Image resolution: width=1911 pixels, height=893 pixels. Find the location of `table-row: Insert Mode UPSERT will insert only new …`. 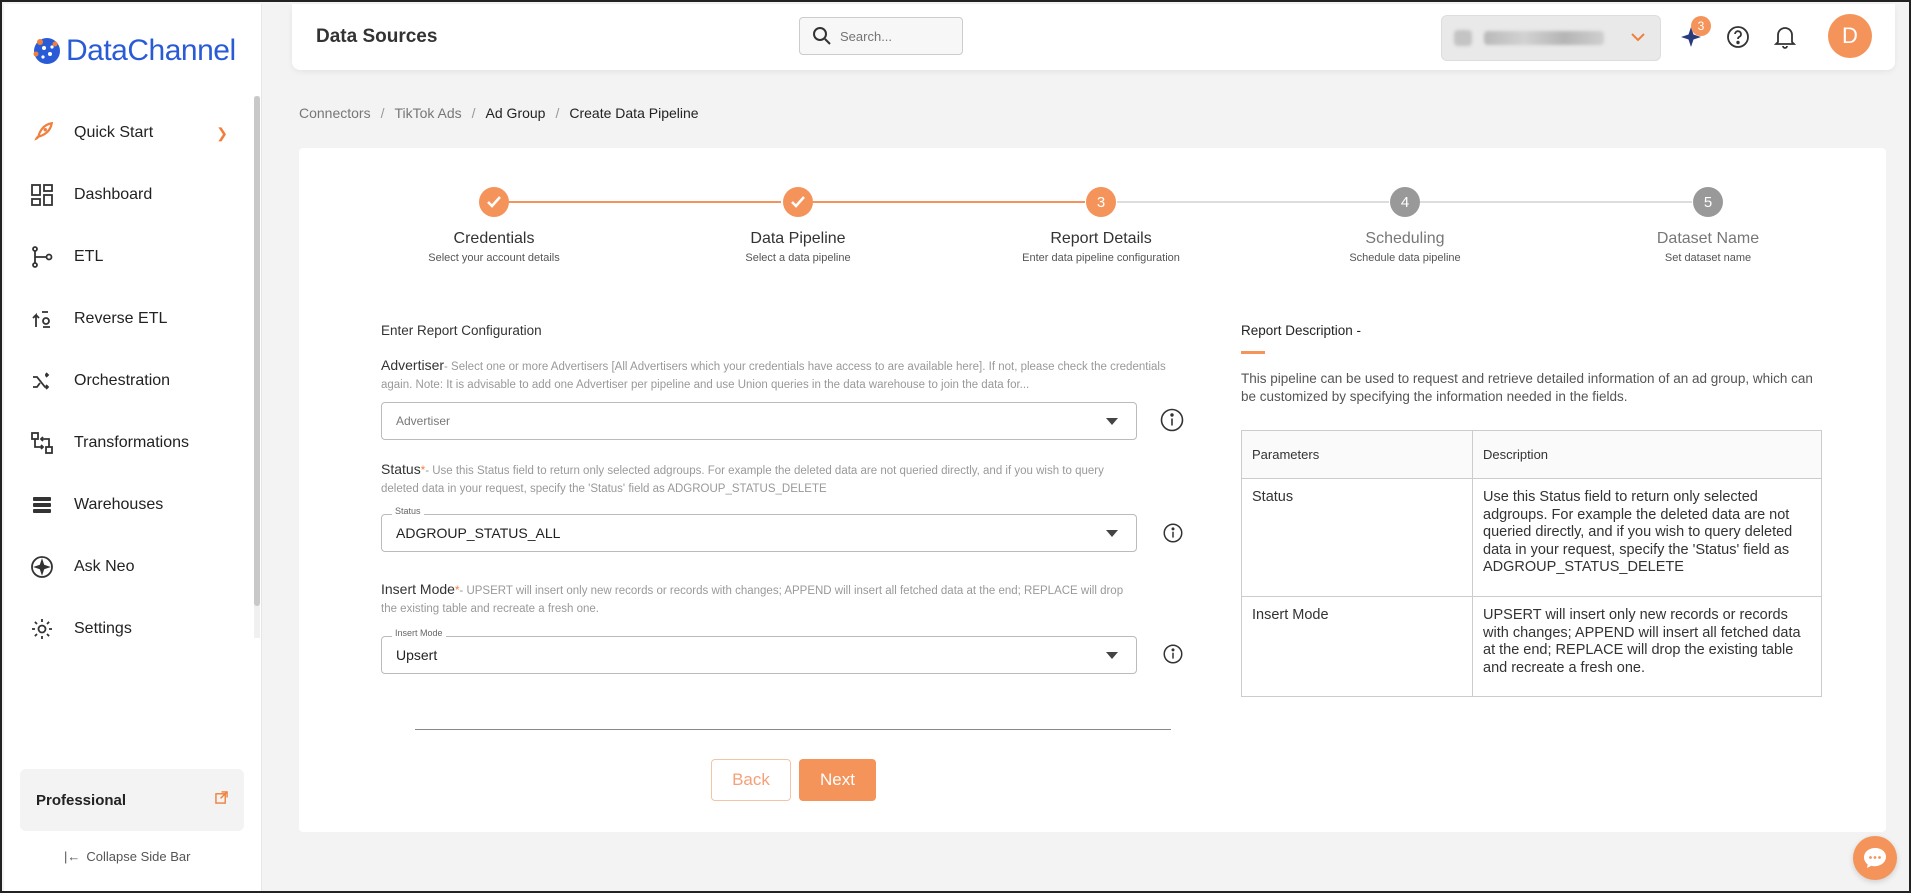

table-row: Insert Mode UPSERT will insert only new … is located at coordinates (1531, 646).